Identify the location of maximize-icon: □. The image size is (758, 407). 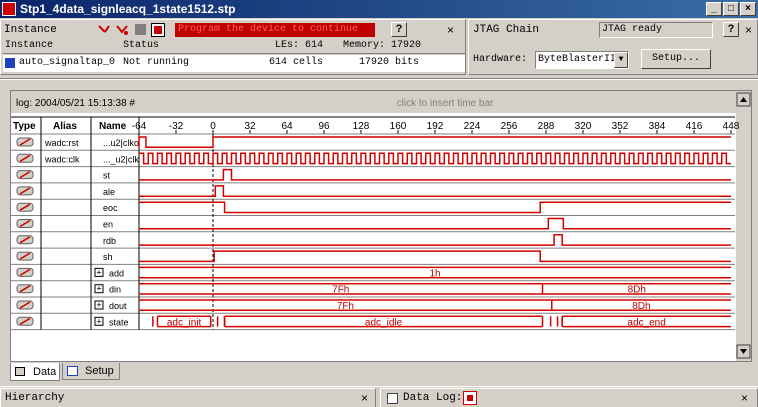
(731, 9).